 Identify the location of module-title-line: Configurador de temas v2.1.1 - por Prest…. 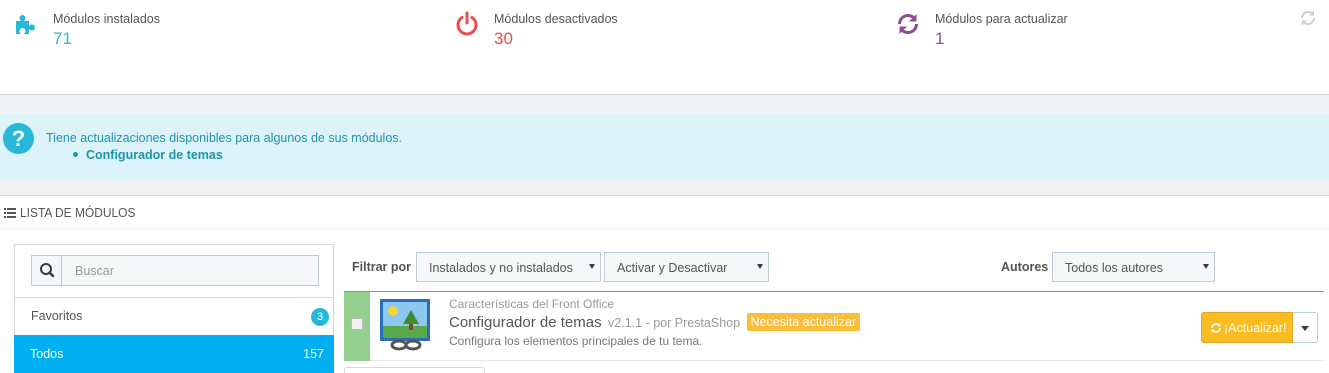
(655, 322).